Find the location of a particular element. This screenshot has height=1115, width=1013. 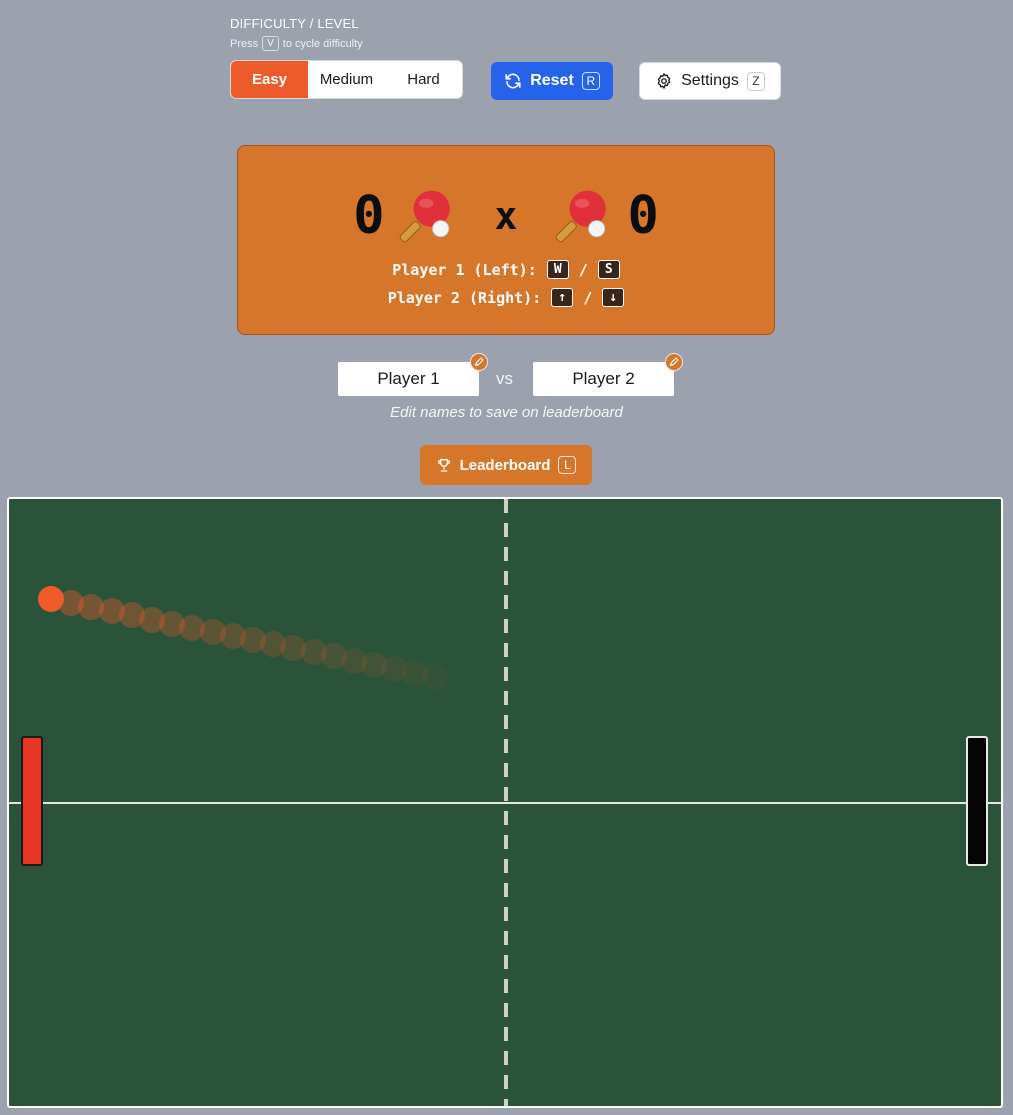

key-s: S is located at coordinates (608, 269).